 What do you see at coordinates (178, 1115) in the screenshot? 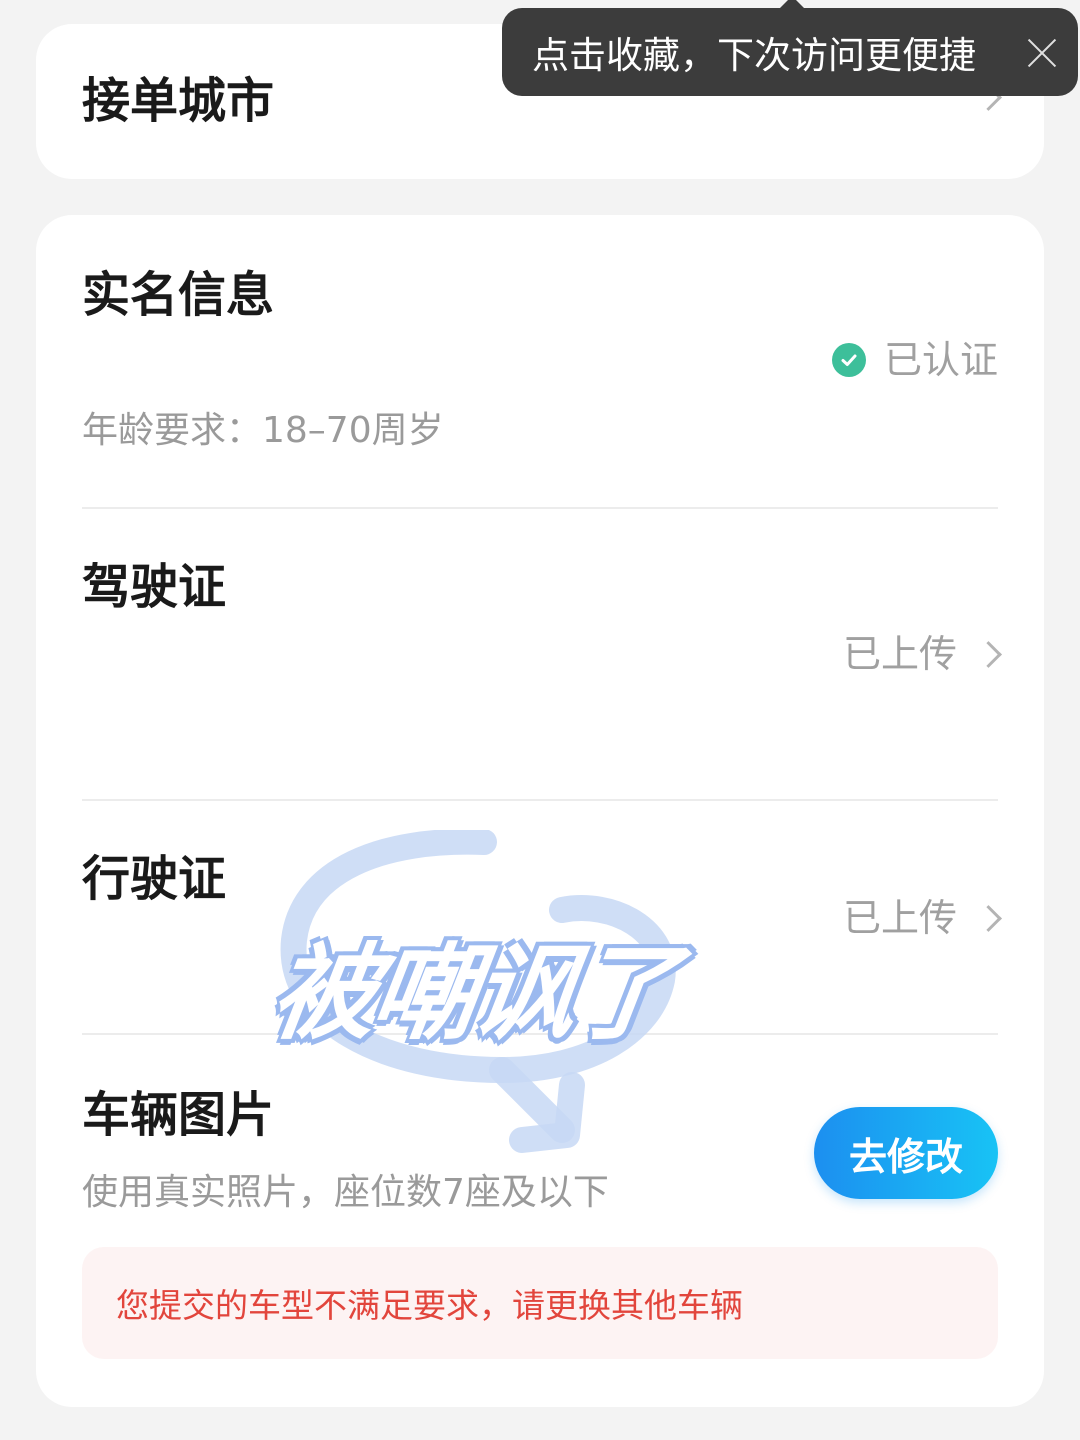
I see `vehicle-photos-title: 车辆图片` at bounding box center [178, 1115].